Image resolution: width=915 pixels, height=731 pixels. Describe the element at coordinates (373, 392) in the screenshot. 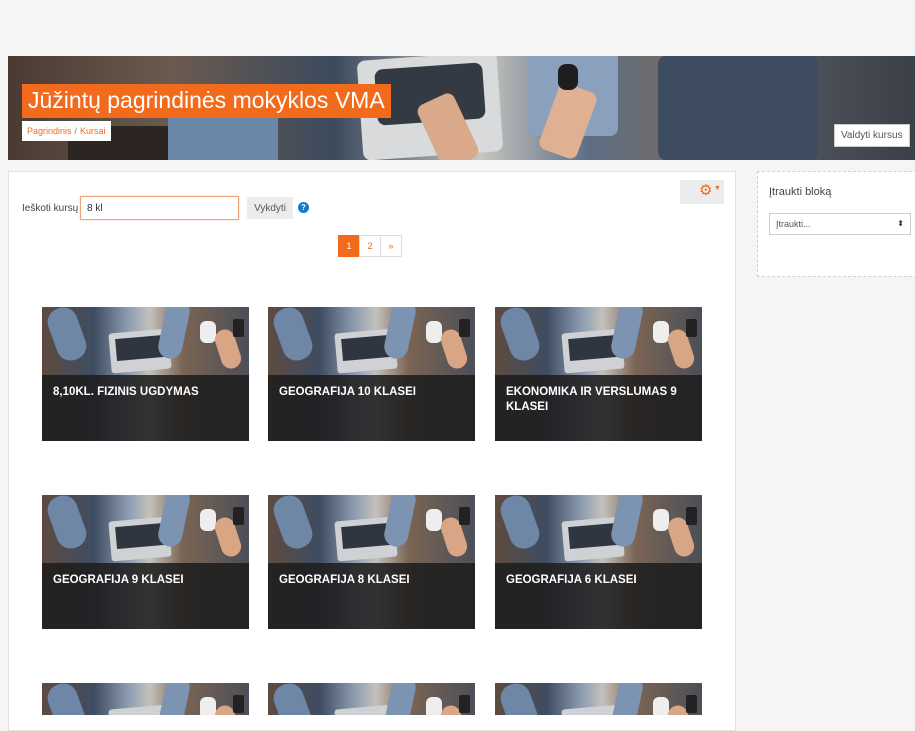

I see `course-title: GEOGRAFIJA 10 KLASEI` at that location.